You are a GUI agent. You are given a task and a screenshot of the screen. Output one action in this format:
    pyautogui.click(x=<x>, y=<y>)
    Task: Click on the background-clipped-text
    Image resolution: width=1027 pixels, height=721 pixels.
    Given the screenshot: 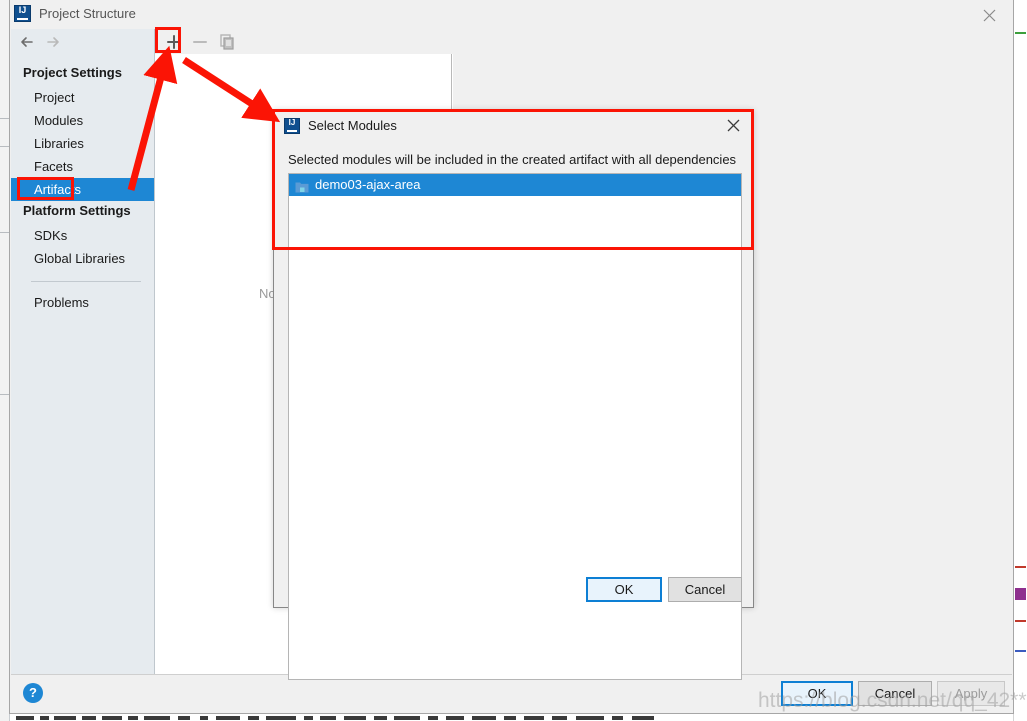 What is the action you would take?
    pyautogui.click(x=340, y=718)
    